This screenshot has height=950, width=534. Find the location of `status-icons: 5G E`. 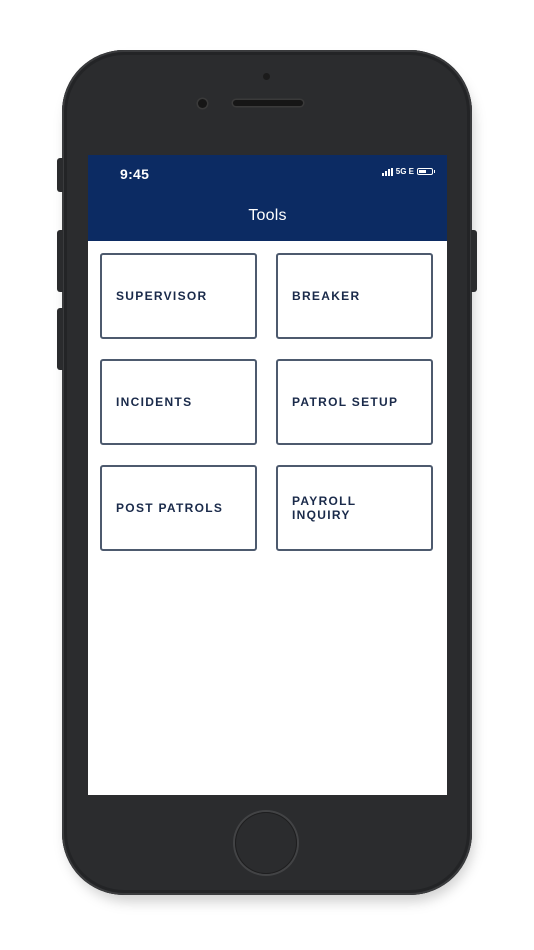

status-icons: 5G E is located at coordinates (408, 171).